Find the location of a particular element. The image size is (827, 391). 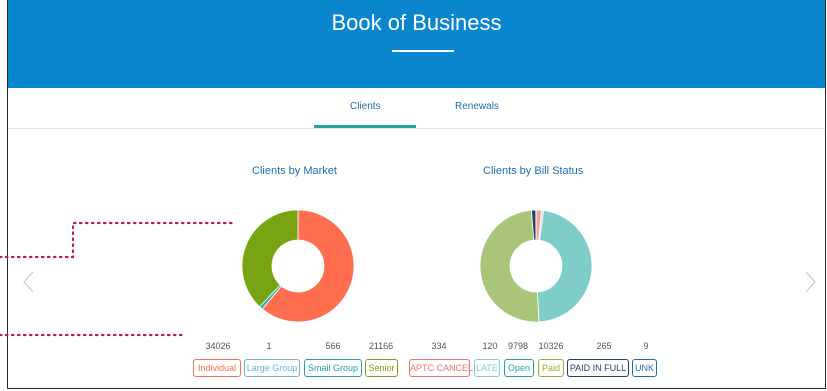

page-title: Book of Business is located at coordinates (416, 22).